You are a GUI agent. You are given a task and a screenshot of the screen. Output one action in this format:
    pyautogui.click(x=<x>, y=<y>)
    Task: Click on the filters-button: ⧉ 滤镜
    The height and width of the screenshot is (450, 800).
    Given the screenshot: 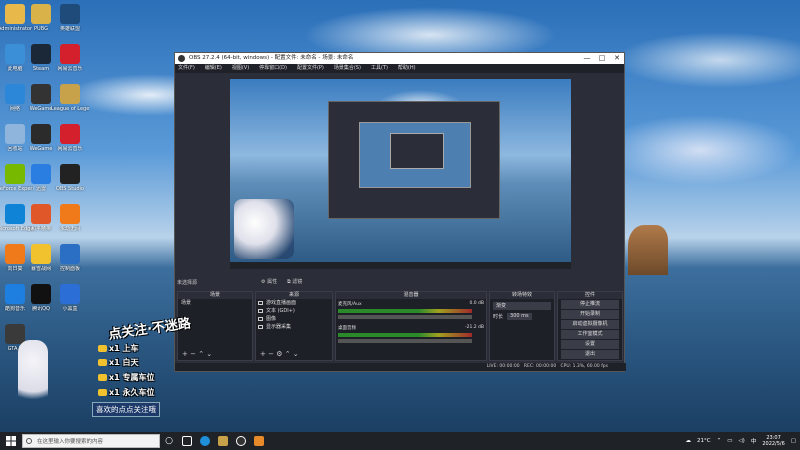 What is the action you would take?
    pyautogui.click(x=294, y=281)
    